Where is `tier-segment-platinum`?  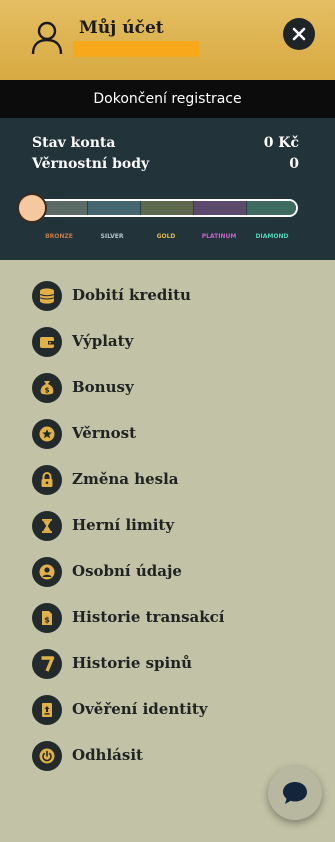
tier-segment-platinum is located at coordinates (220, 208).